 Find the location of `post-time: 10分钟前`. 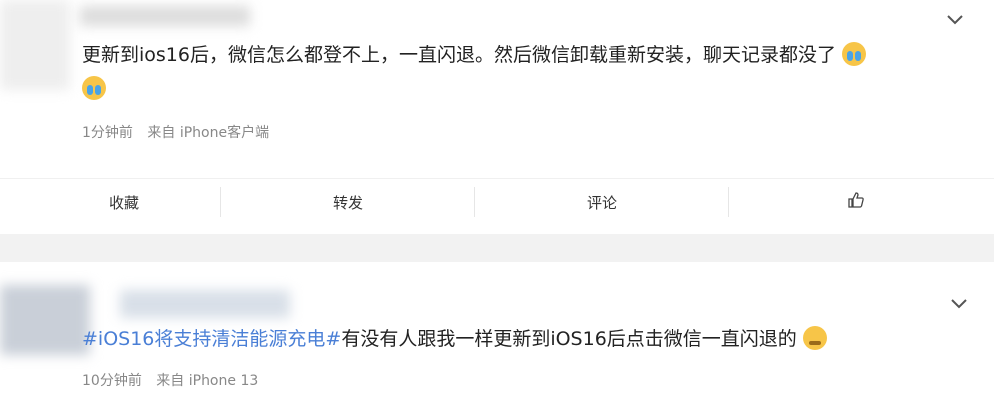

post-time: 10分钟前 is located at coordinates (112, 381).